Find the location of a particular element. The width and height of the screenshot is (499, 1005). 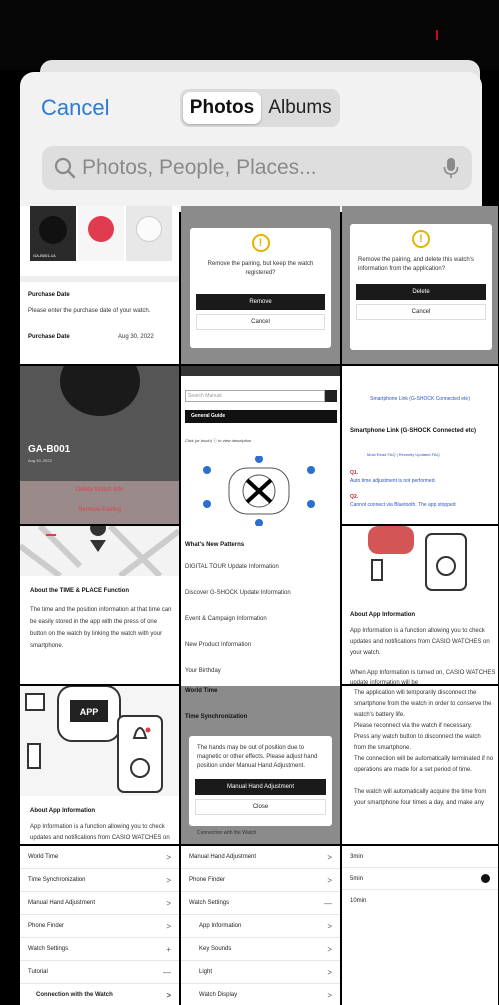

purchase-date-label: Purchase Date is located at coordinates (49, 337).